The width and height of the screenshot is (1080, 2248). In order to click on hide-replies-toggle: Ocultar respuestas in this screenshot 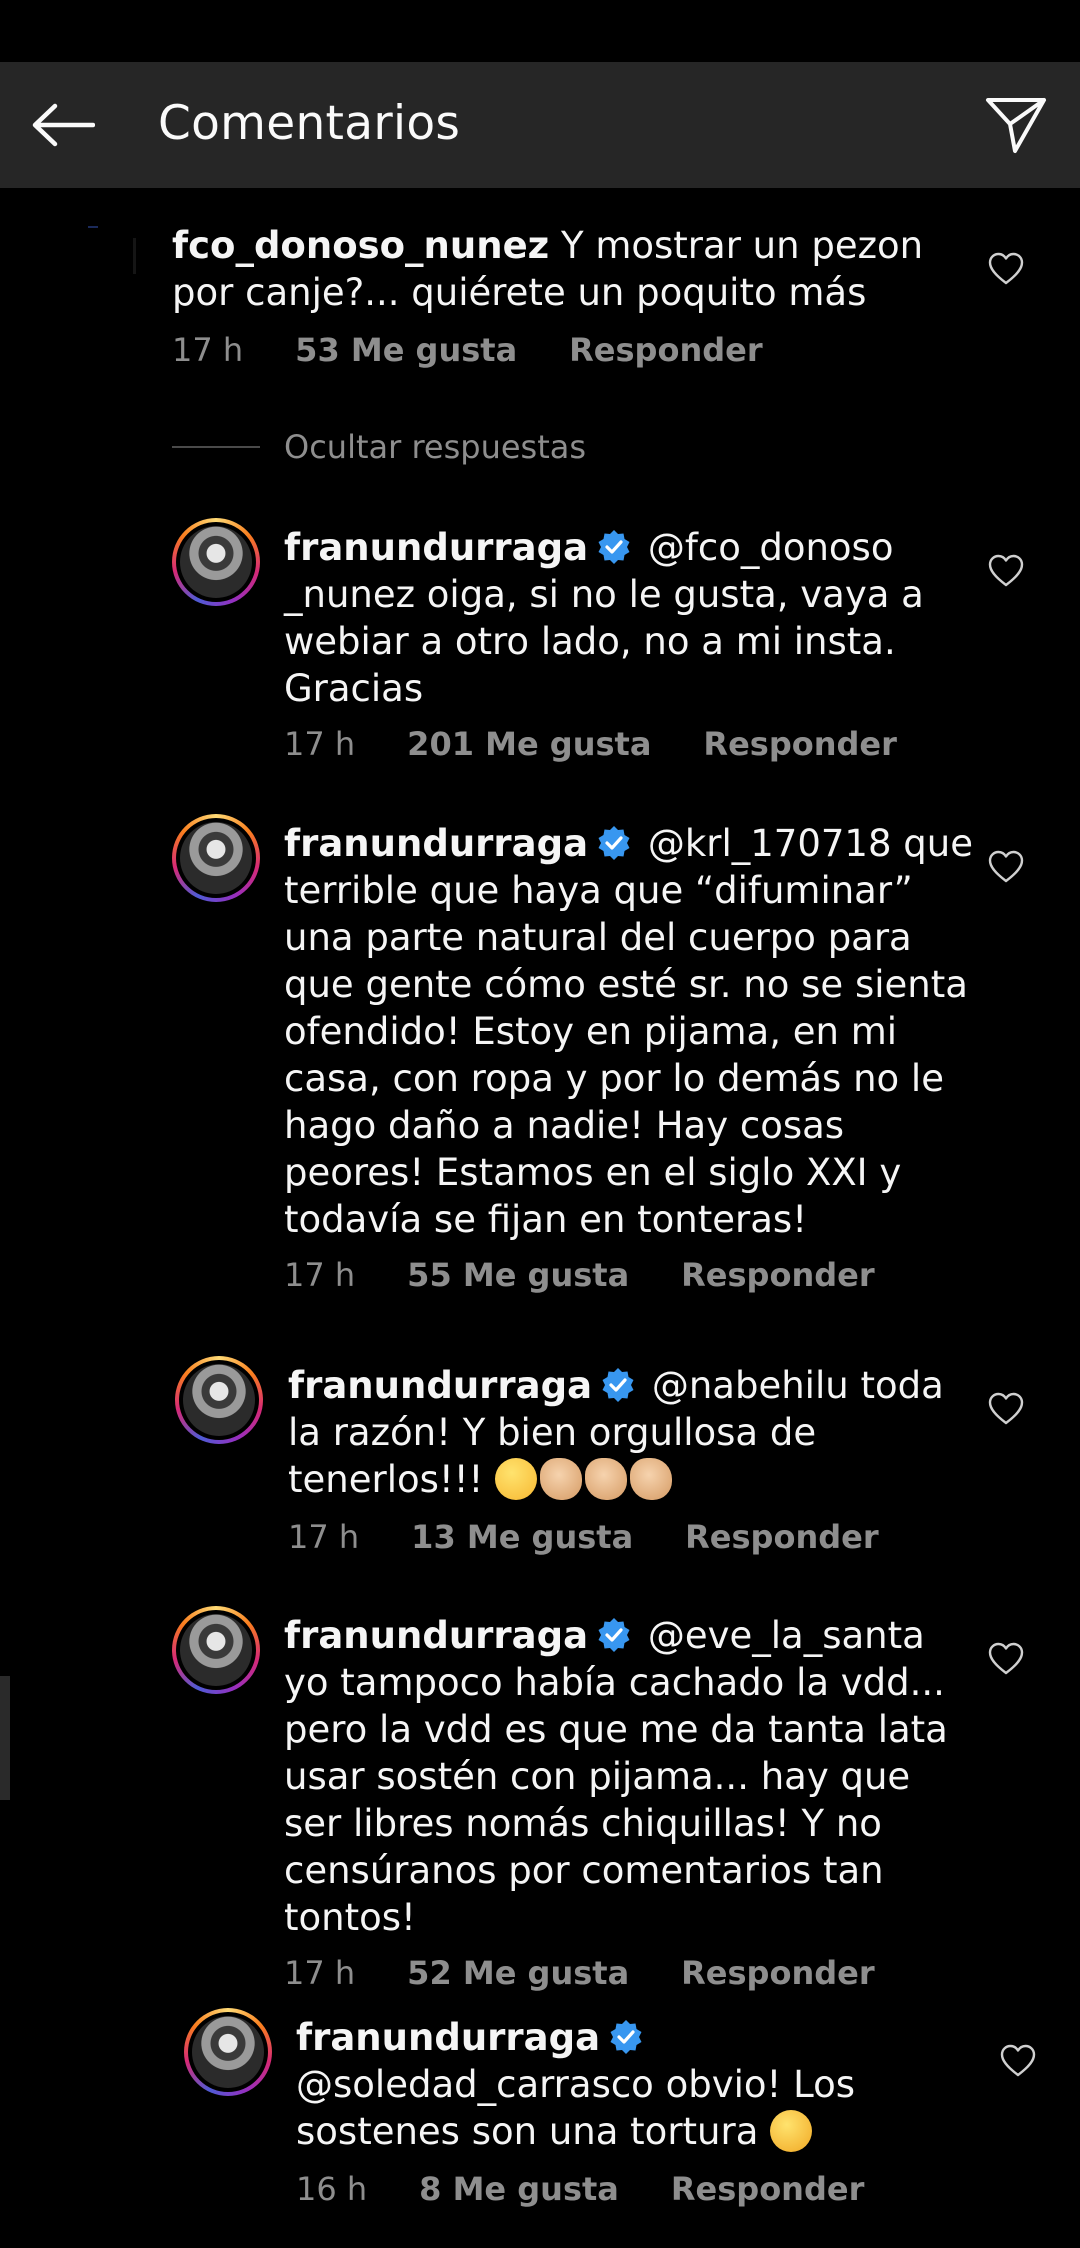, I will do `click(379, 447)`.